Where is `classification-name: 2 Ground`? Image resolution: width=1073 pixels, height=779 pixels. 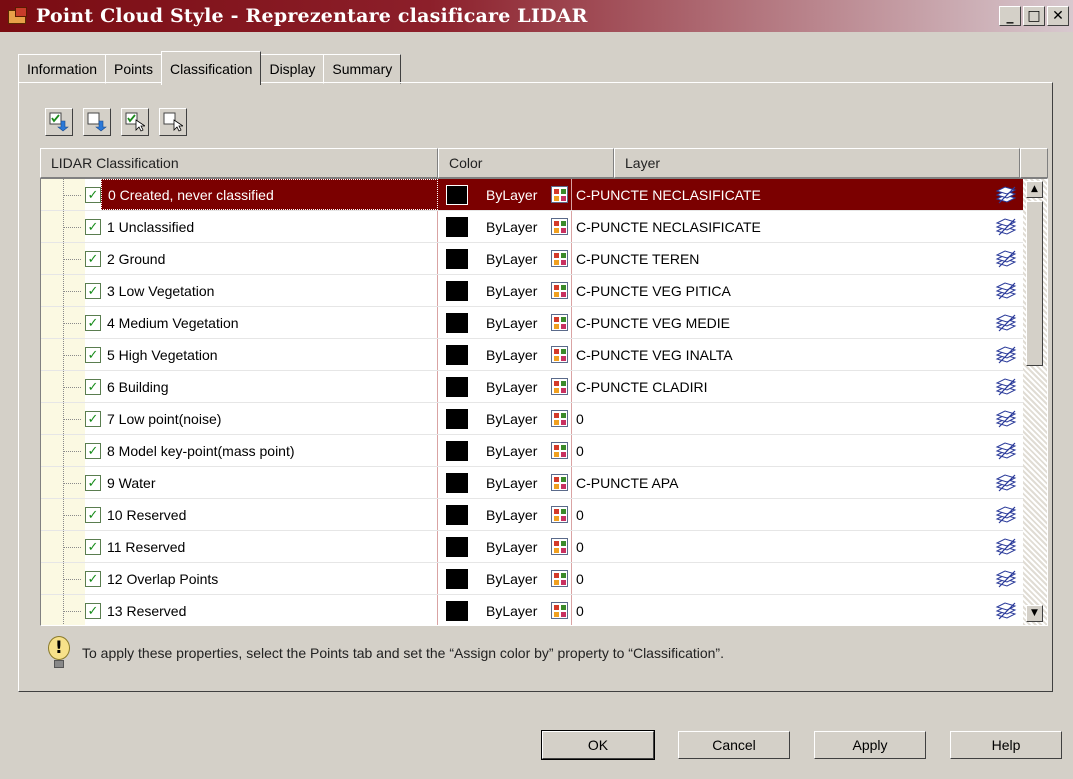
classification-name: 2 Ground is located at coordinates (269, 258).